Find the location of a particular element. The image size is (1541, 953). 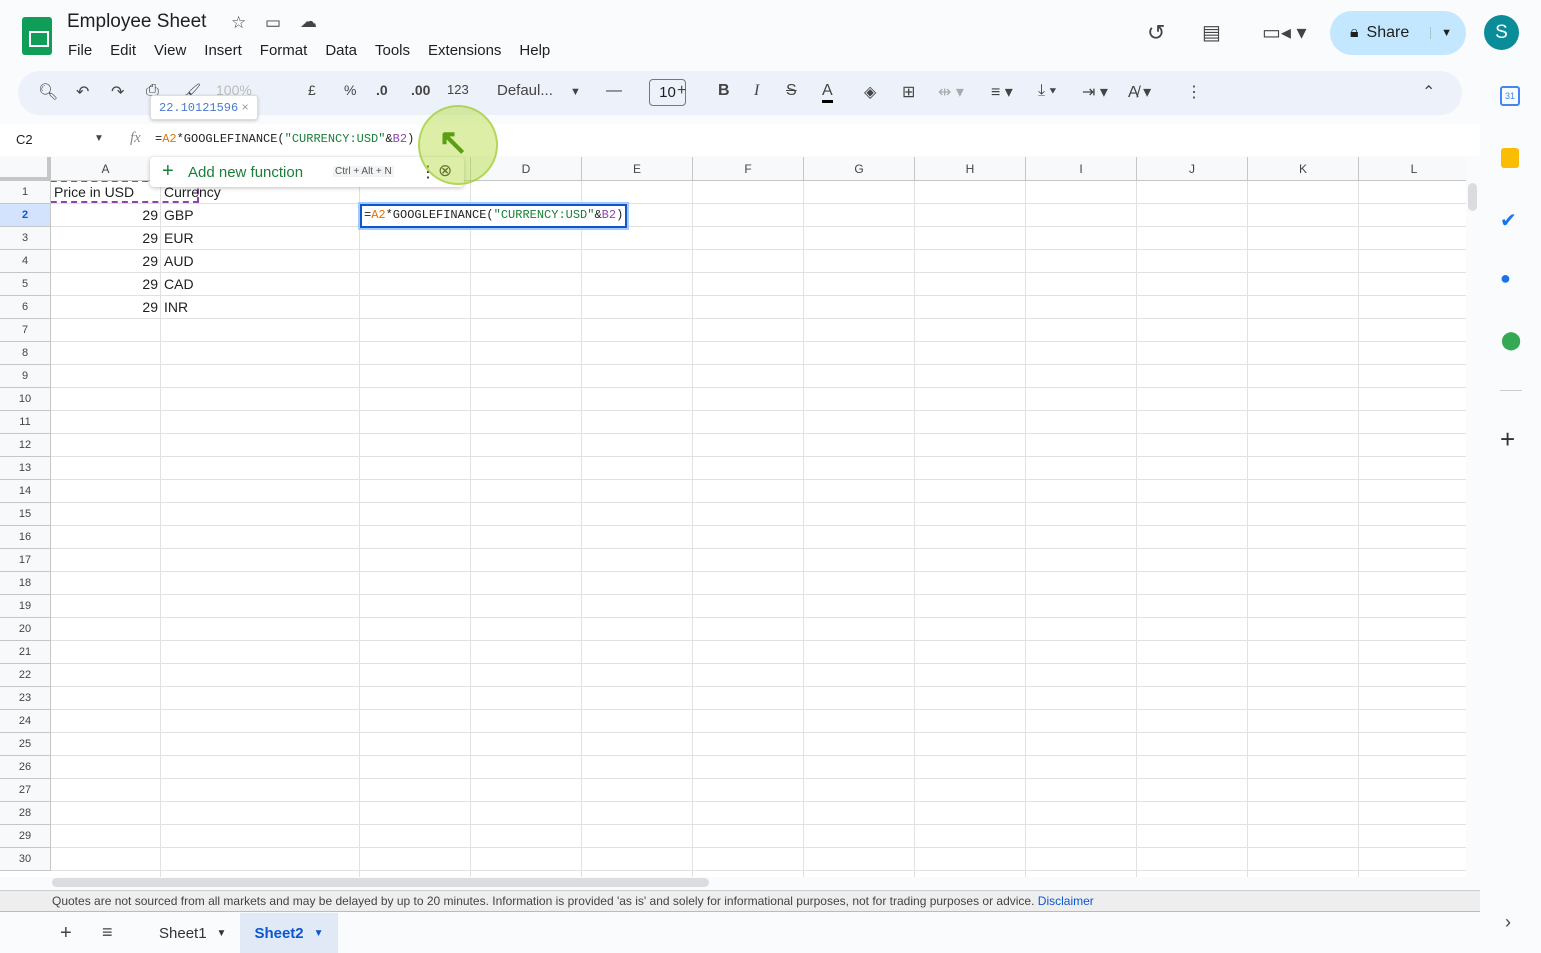

decrease-font-size-icon: — is located at coordinates (614, 91).